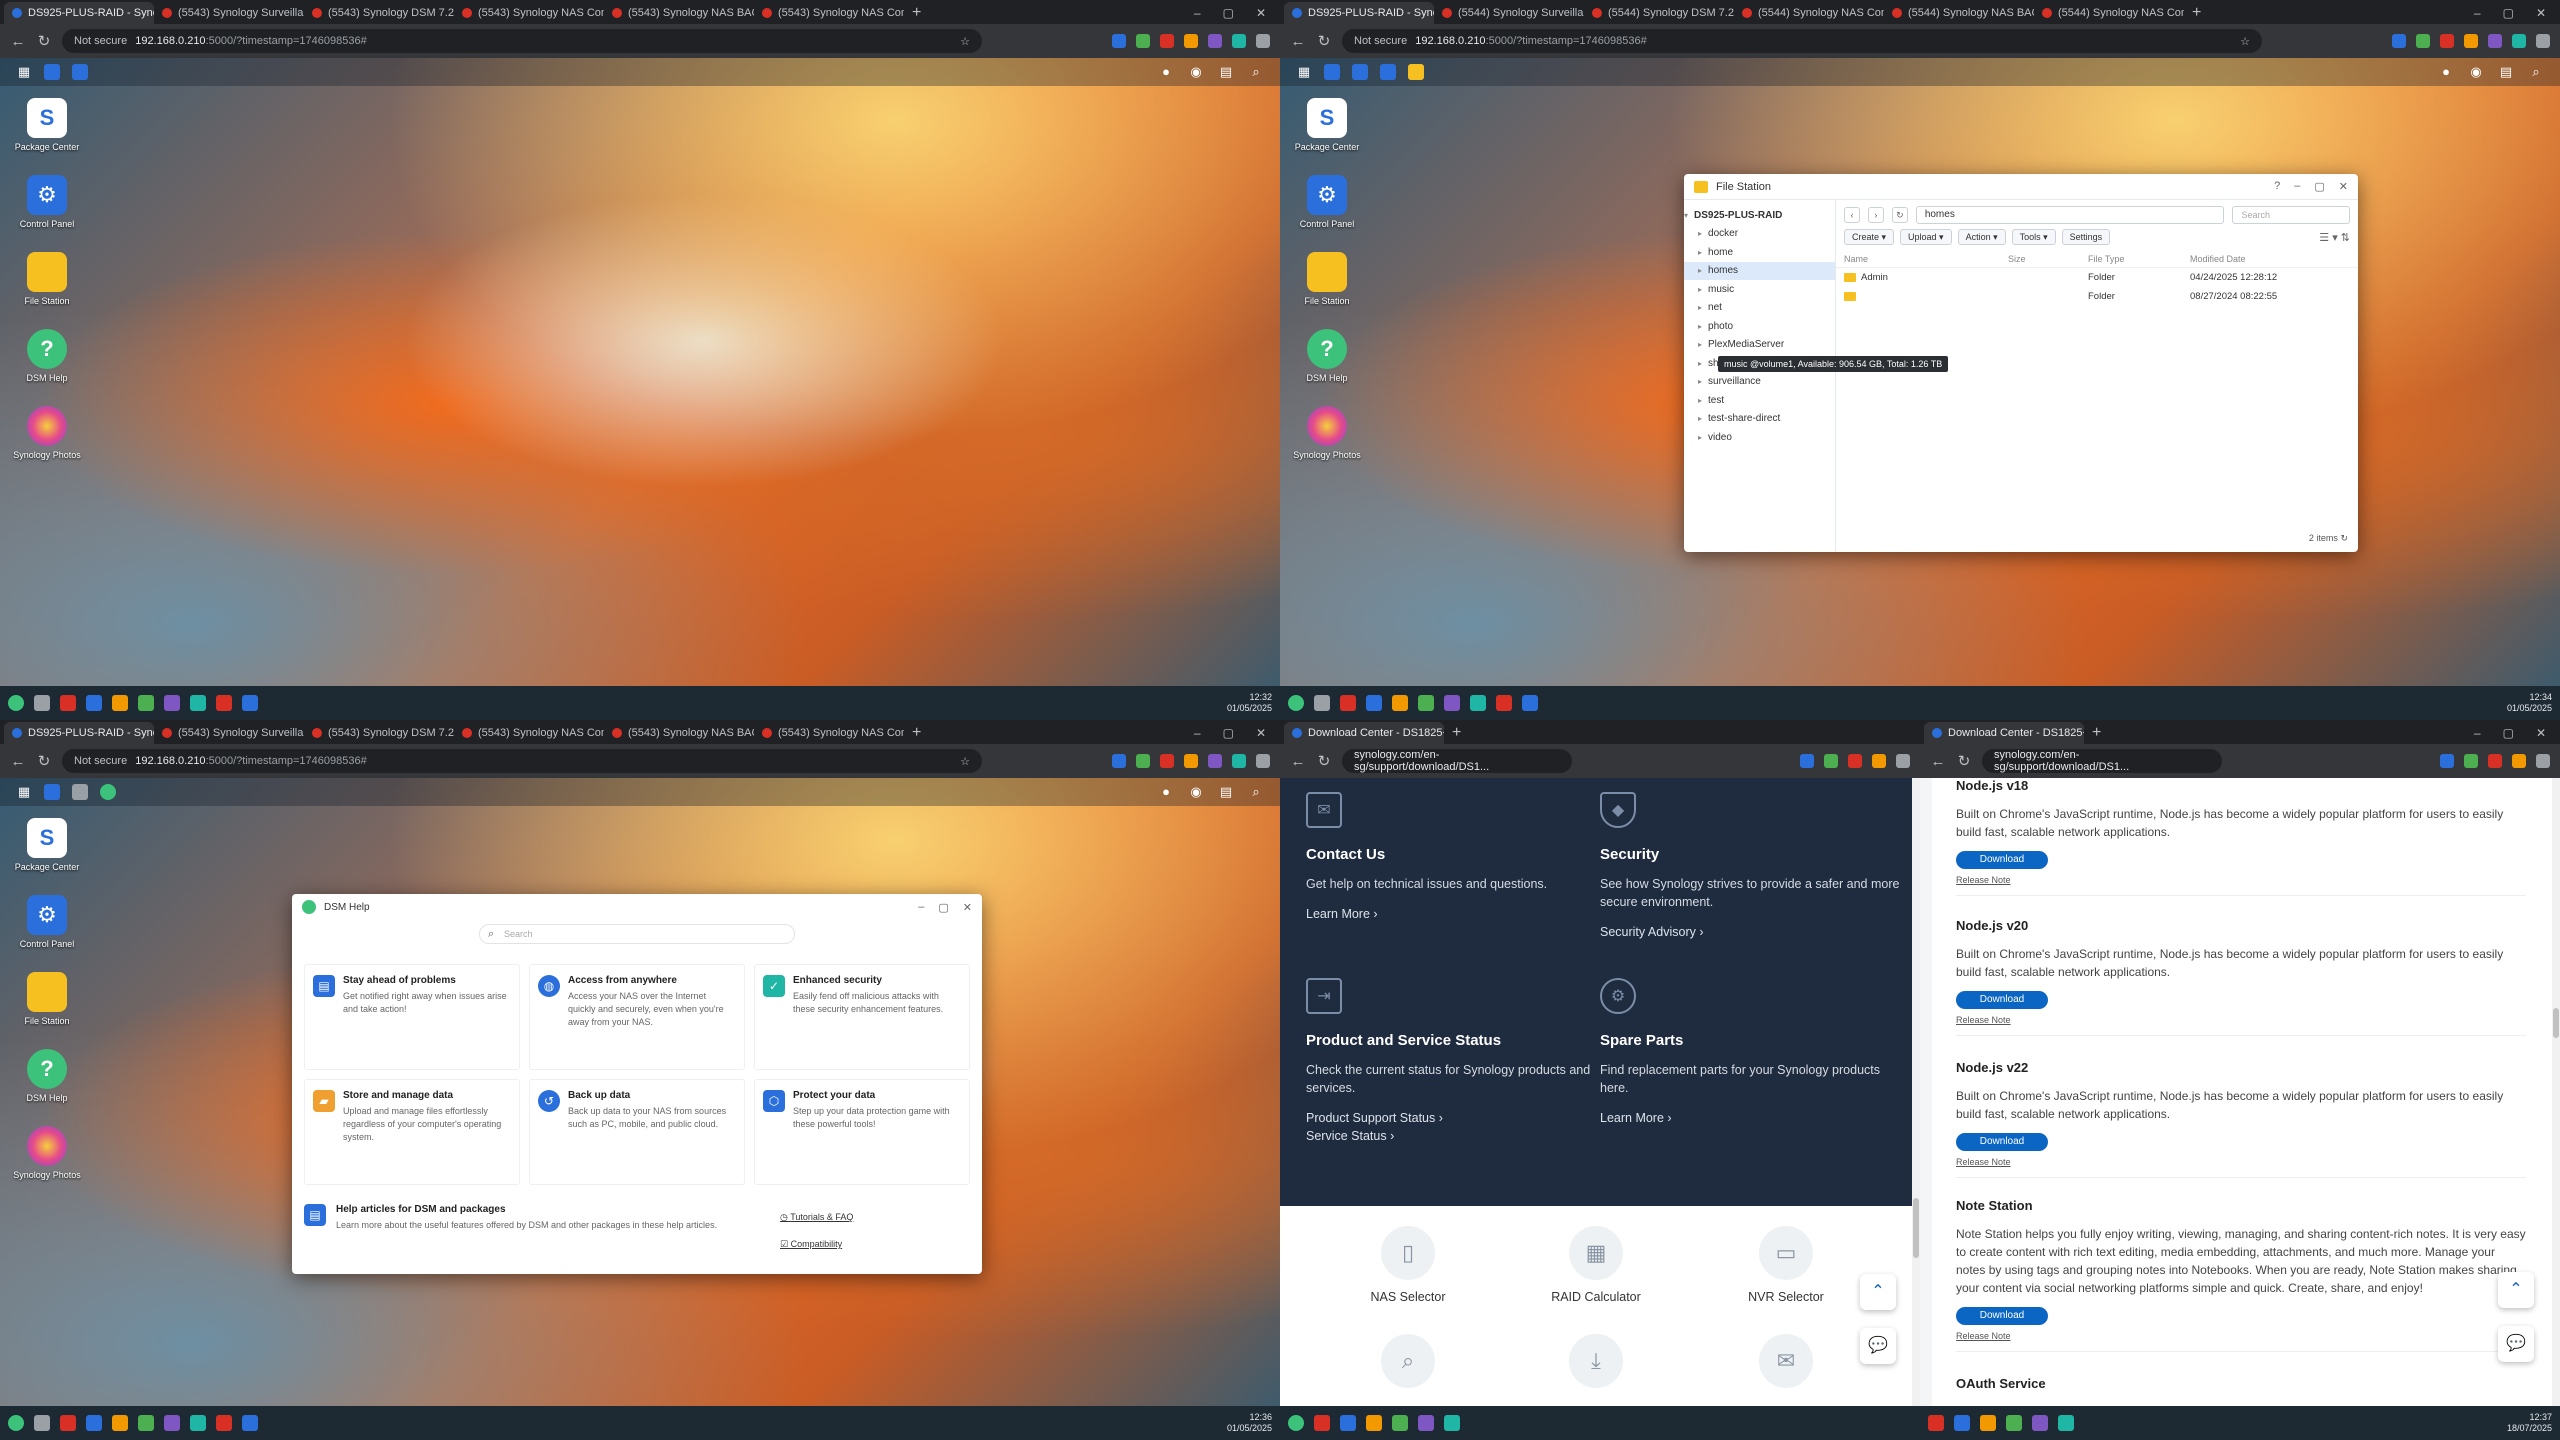  I want to click on tab: (5544) Synology NAS Compre×, so click(2109, 13).